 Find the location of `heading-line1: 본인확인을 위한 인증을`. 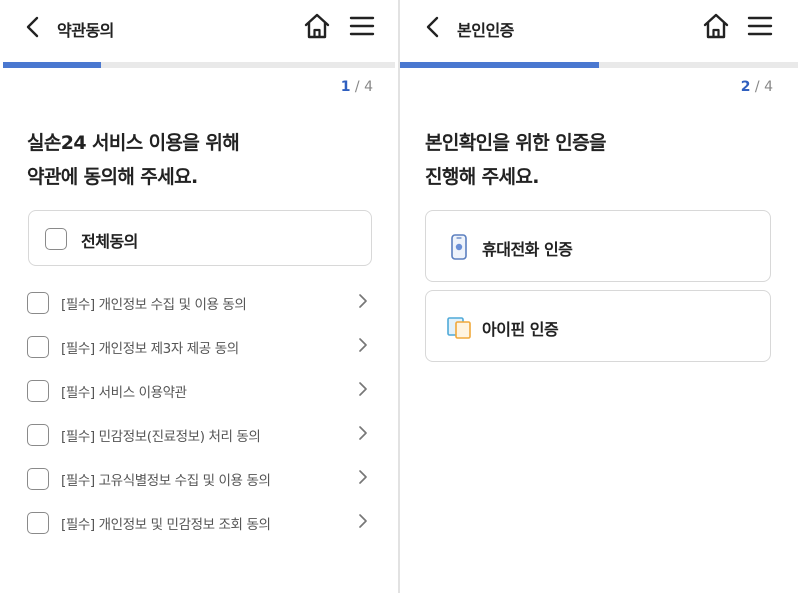

heading-line1: 본인확인을 위한 인증을 is located at coordinates (515, 143).